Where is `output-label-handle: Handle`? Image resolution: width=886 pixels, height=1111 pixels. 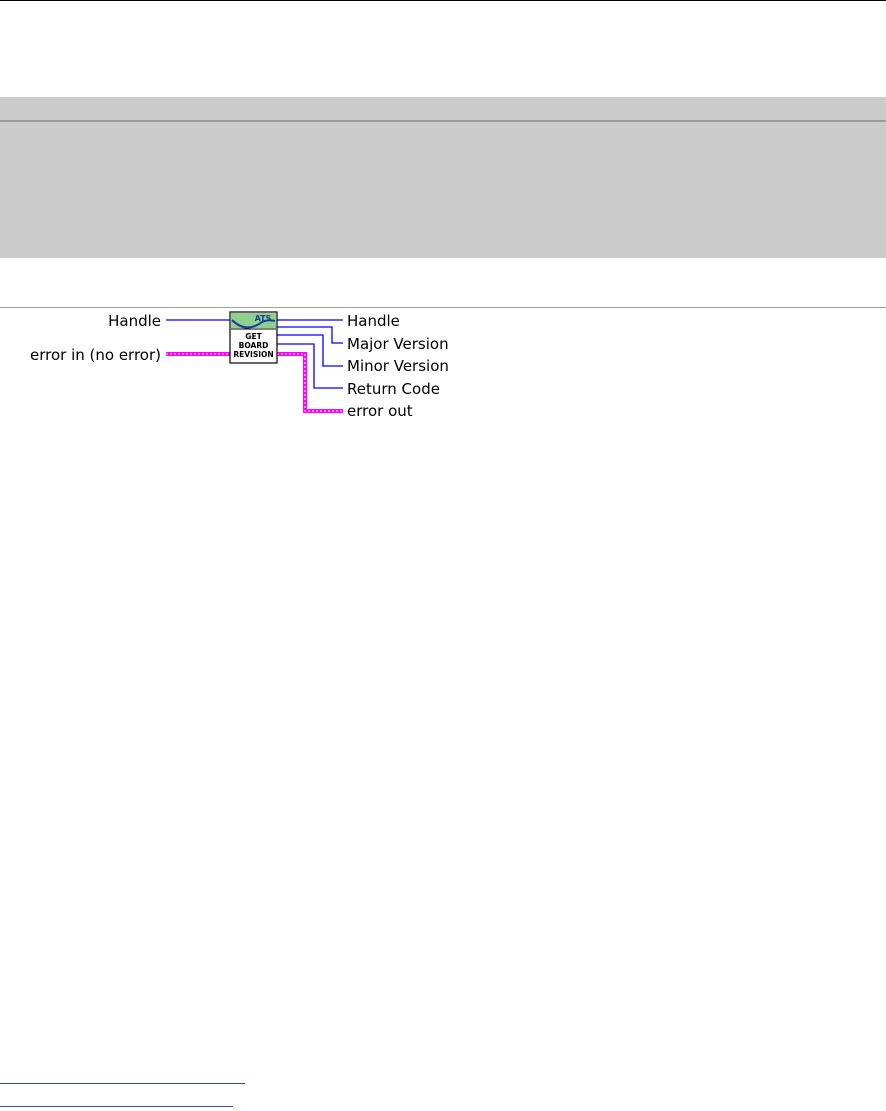 output-label-handle: Handle is located at coordinates (373, 321).